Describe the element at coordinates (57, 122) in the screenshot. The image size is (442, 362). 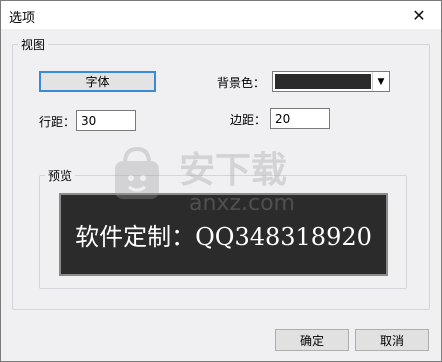
I see `line-spacing-label: 行距：` at that location.